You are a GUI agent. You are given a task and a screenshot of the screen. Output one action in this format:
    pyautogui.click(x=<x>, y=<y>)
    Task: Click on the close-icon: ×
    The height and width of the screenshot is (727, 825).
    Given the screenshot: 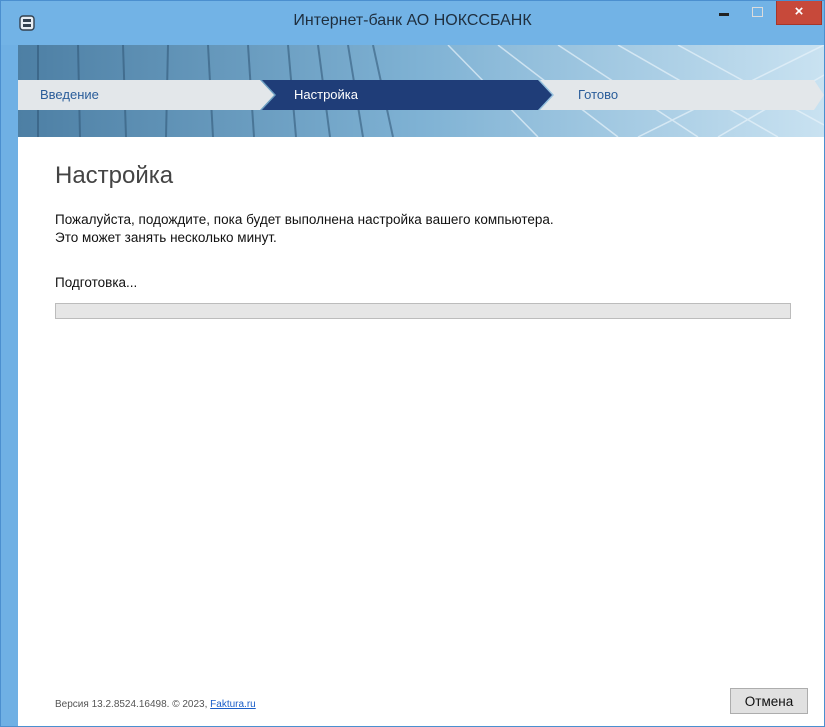 What is the action you would take?
    pyautogui.click(x=799, y=11)
    